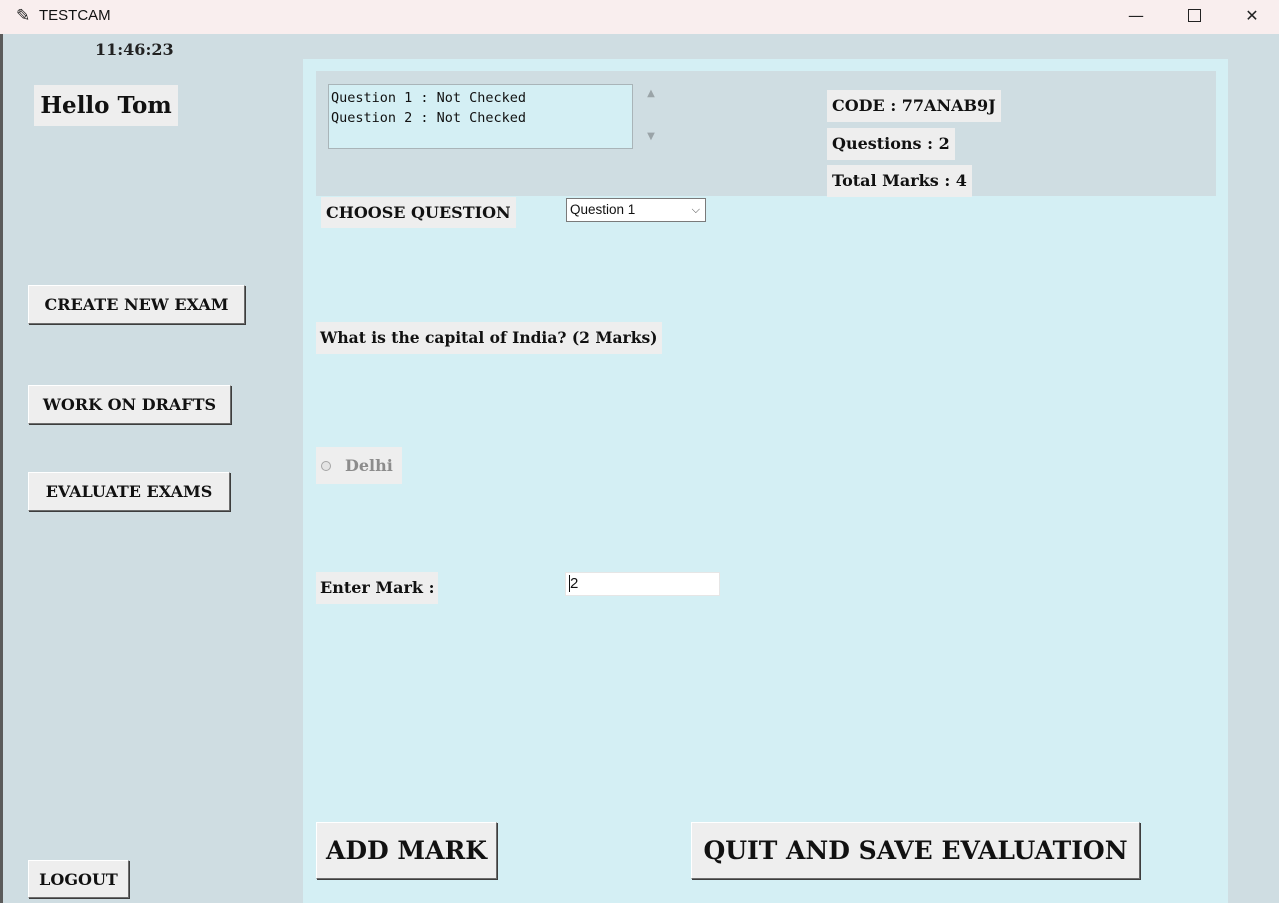 This screenshot has height=903, width=1279. Describe the element at coordinates (639, 17) in the screenshot. I see `title-bar` at that location.